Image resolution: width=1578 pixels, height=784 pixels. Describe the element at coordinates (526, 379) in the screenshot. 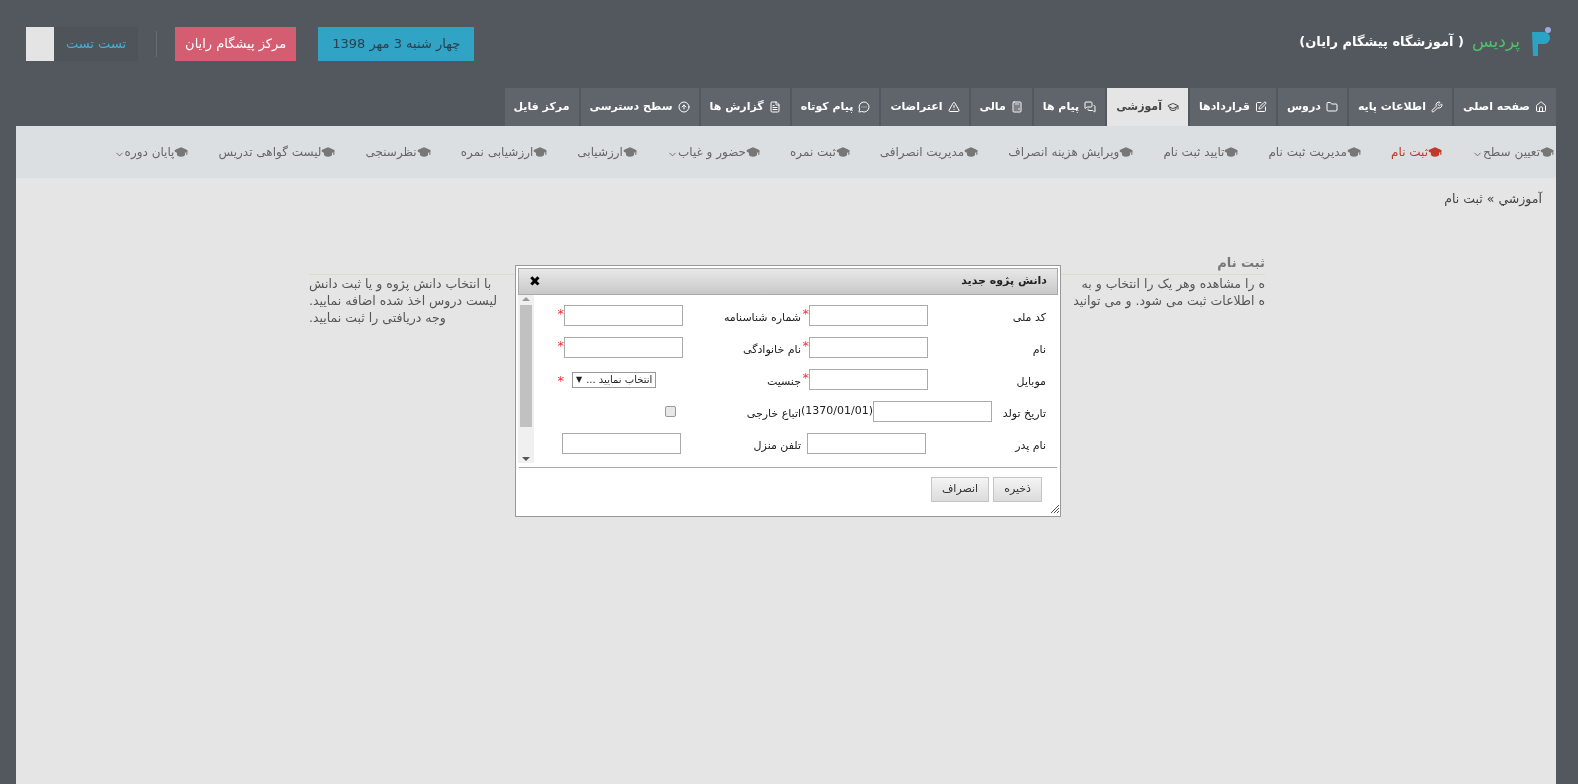

I see `scrollbar` at that location.